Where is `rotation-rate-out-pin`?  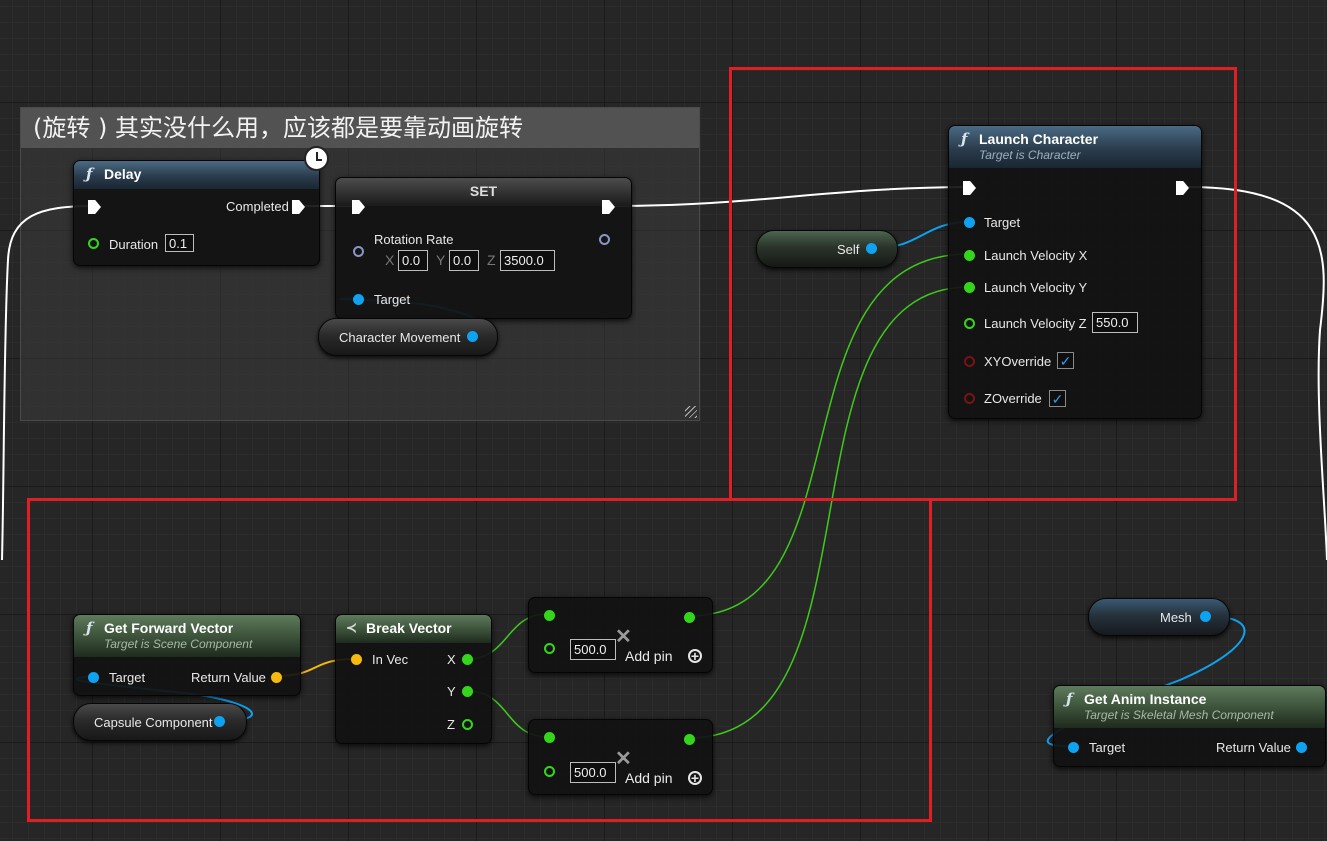
rotation-rate-out-pin is located at coordinates (604, 239).